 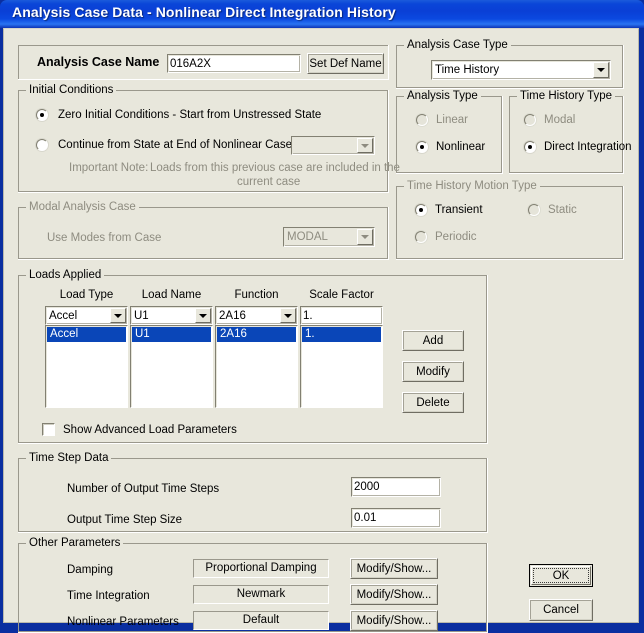 I want to click on cancel-button: Cancel, so click(x=561, y=610).